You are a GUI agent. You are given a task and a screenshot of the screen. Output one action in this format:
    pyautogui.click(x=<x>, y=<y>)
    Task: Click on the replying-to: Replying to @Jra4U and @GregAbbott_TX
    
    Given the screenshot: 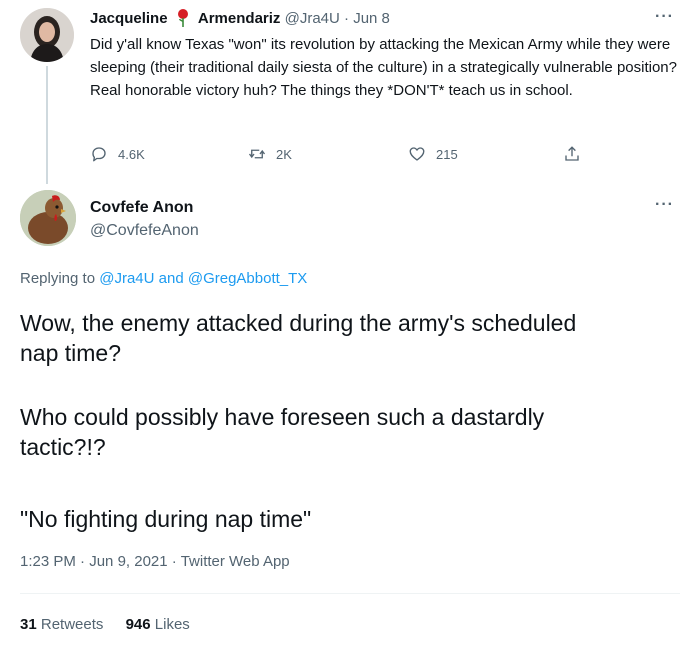 What is the action you would take?
    pyautogui.click(x=163, y=279)
    